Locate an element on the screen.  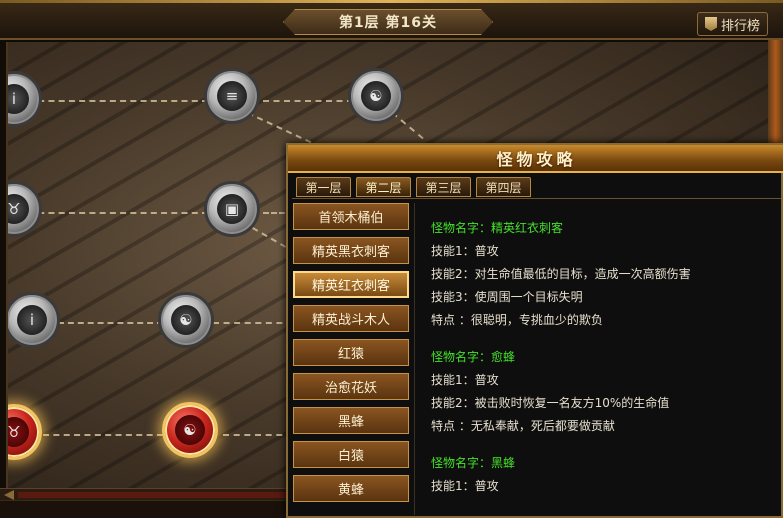
panel-title: 怪物攻略 is located at coordinates (535, 159).